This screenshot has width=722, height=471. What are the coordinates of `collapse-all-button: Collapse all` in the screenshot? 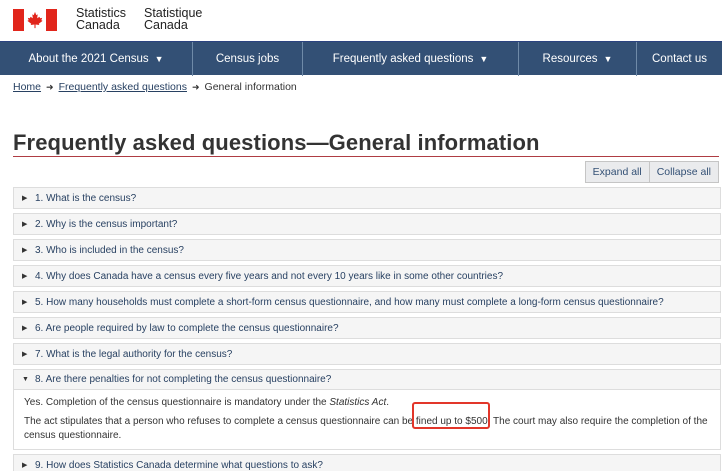 It's located at (684, 172).